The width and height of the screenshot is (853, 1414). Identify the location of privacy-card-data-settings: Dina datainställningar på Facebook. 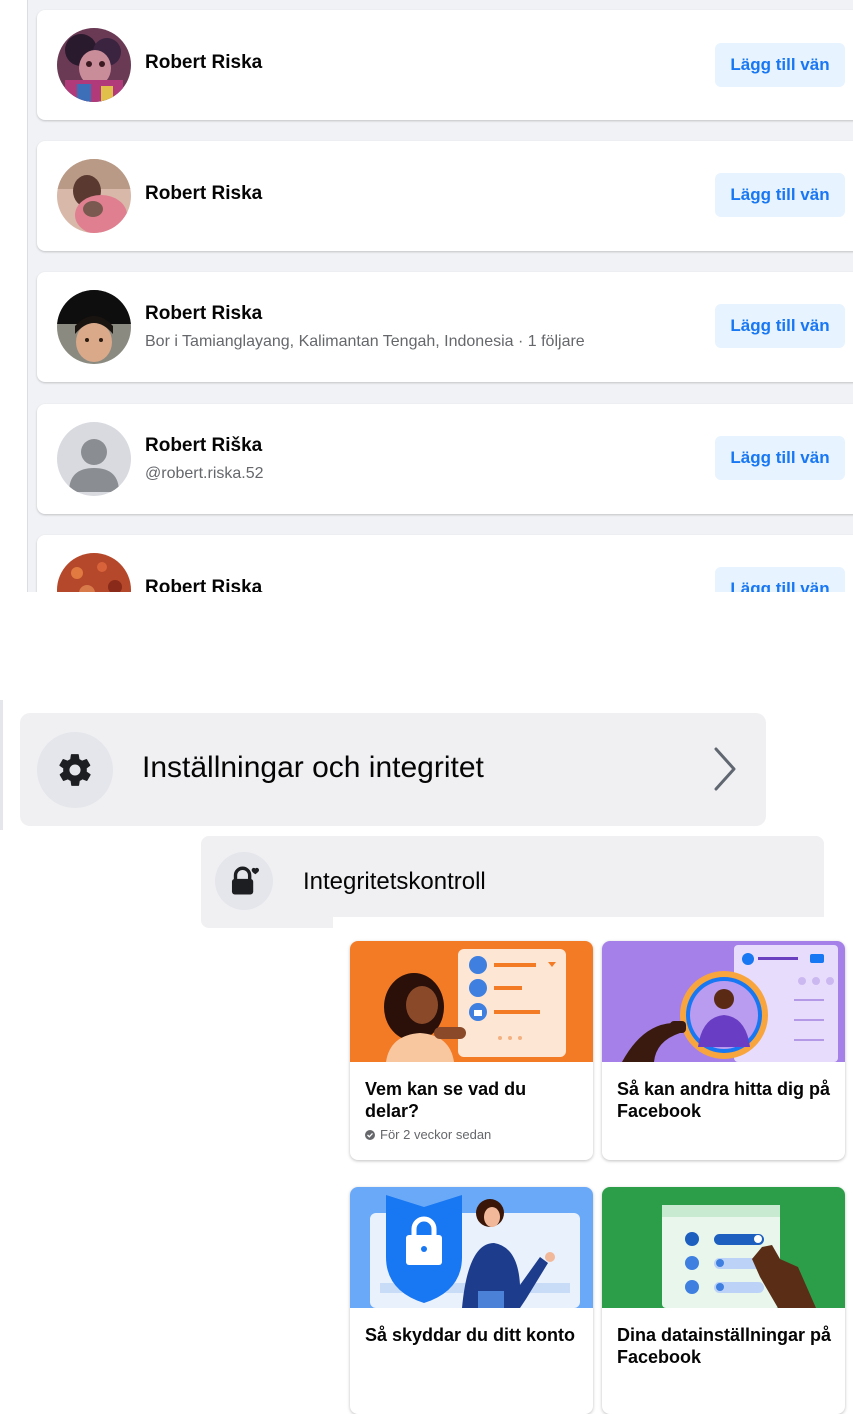
(723, 1300).